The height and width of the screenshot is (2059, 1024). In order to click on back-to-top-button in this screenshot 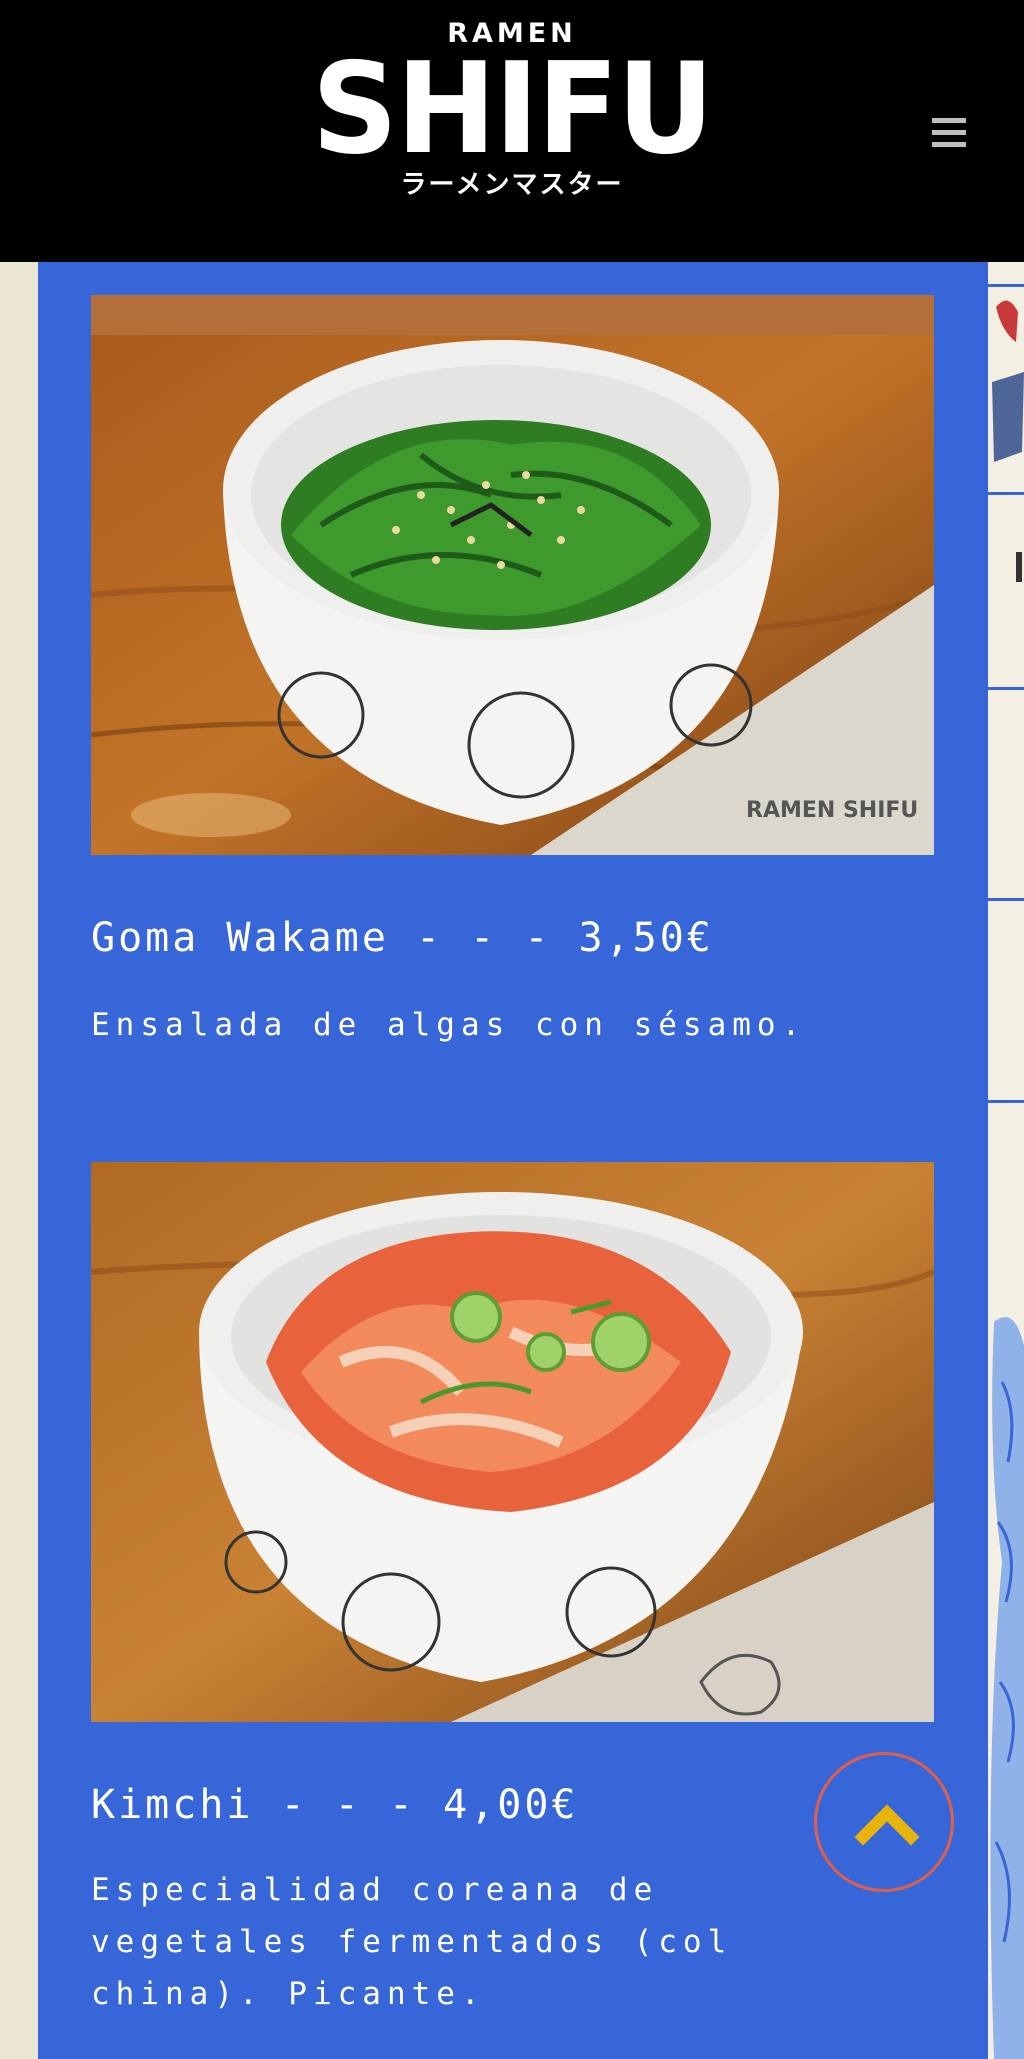, I will do `click(884, 1822)`.